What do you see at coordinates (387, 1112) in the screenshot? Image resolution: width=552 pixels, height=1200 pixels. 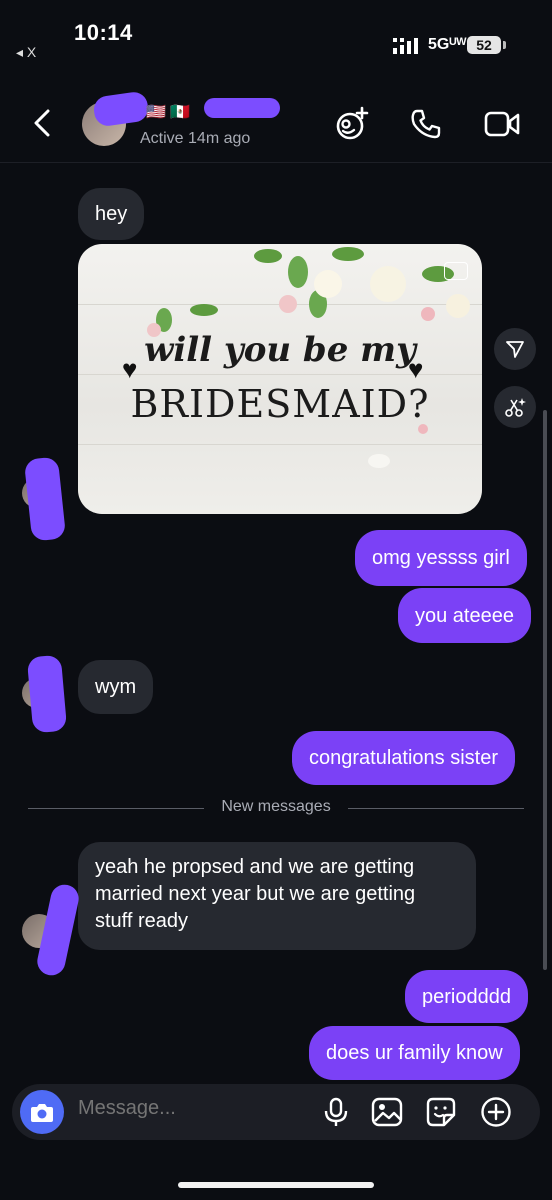 I see `gallery-icon` at bounding box center [387, 1112].